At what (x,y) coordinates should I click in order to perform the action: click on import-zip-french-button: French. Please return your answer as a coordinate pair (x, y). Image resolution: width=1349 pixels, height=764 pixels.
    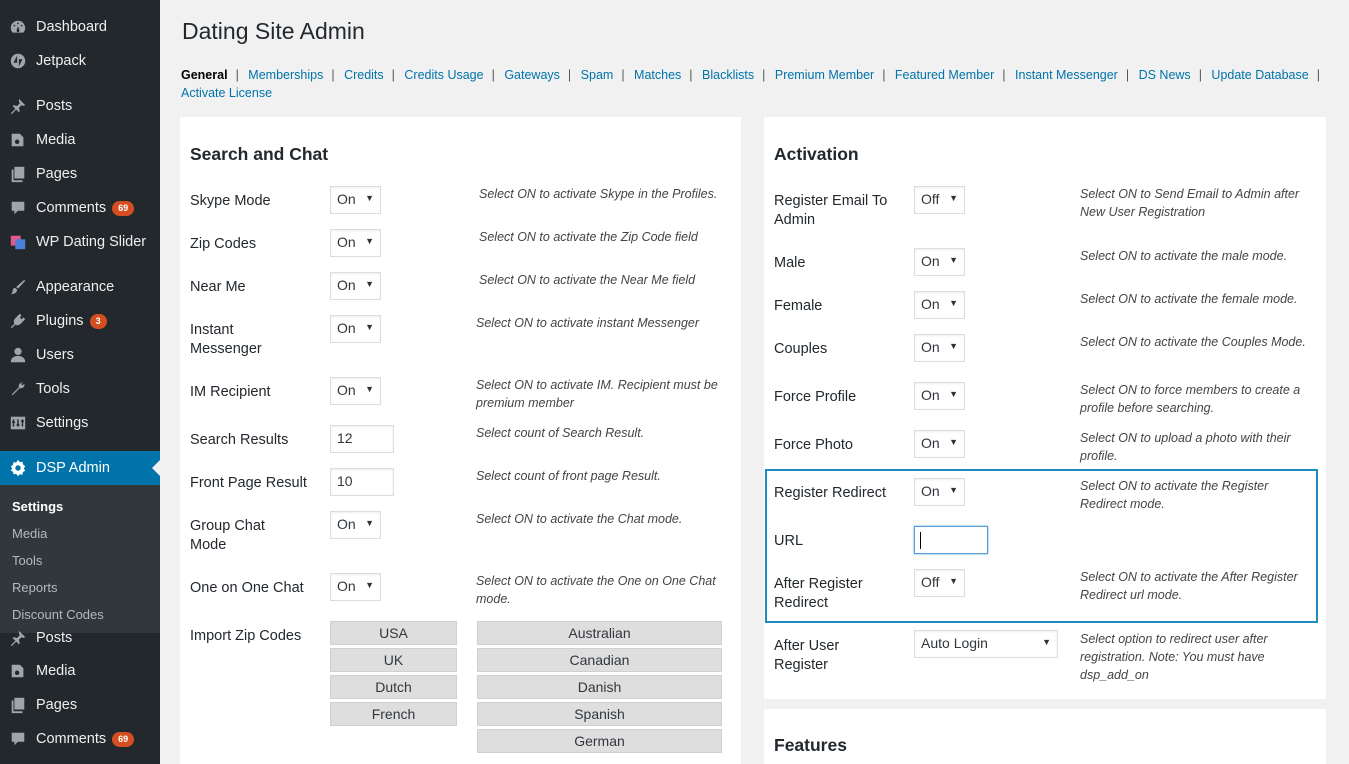
    Looking at the image, I should click on (393, 714).